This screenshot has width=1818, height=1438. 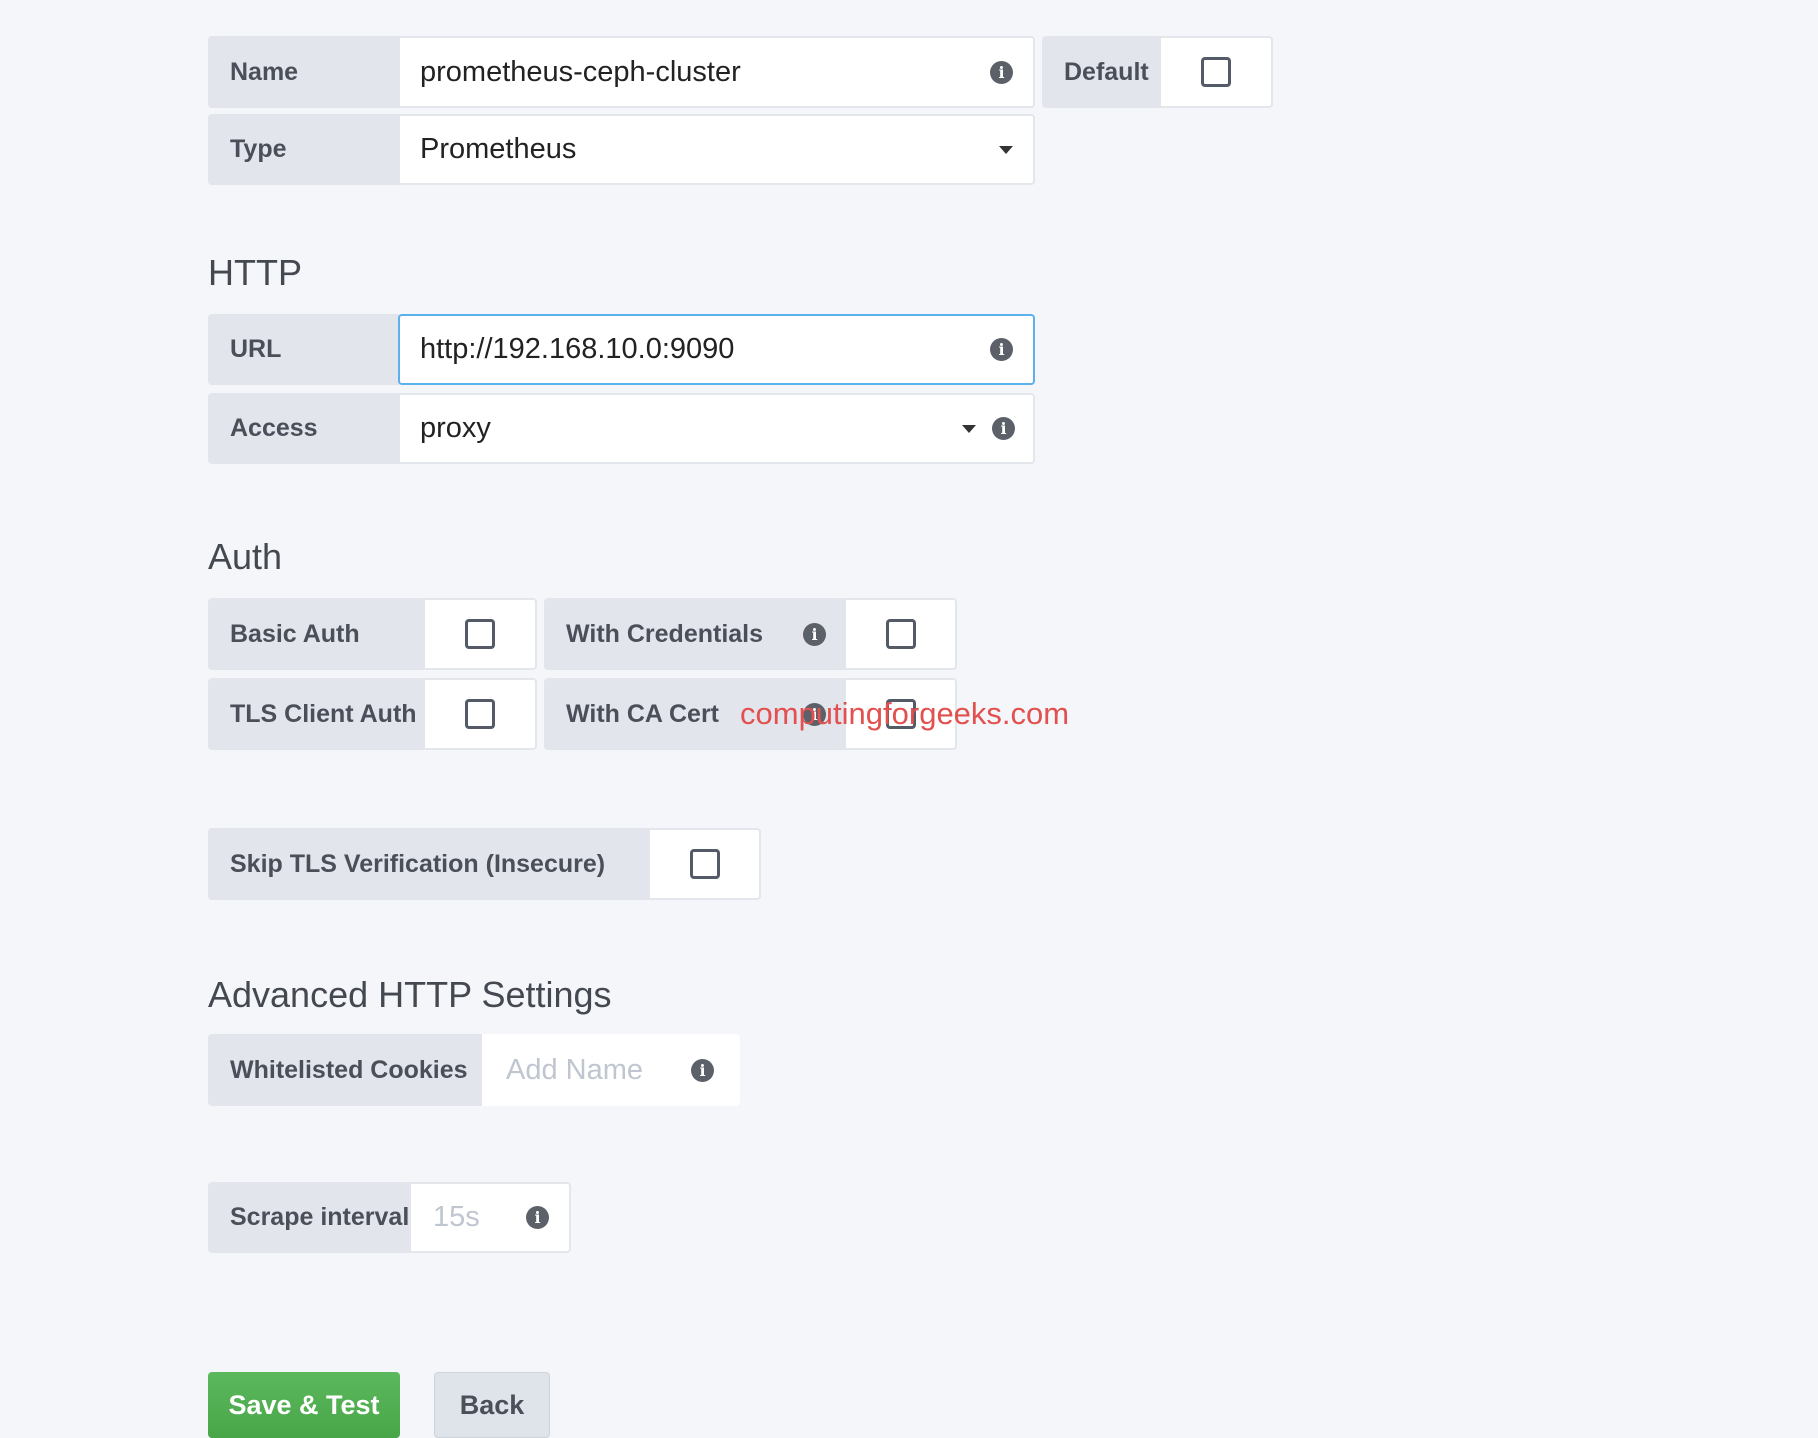 I want to click on url-input: http://192.168.10.0:9090 i, so click(x=716, y=349).